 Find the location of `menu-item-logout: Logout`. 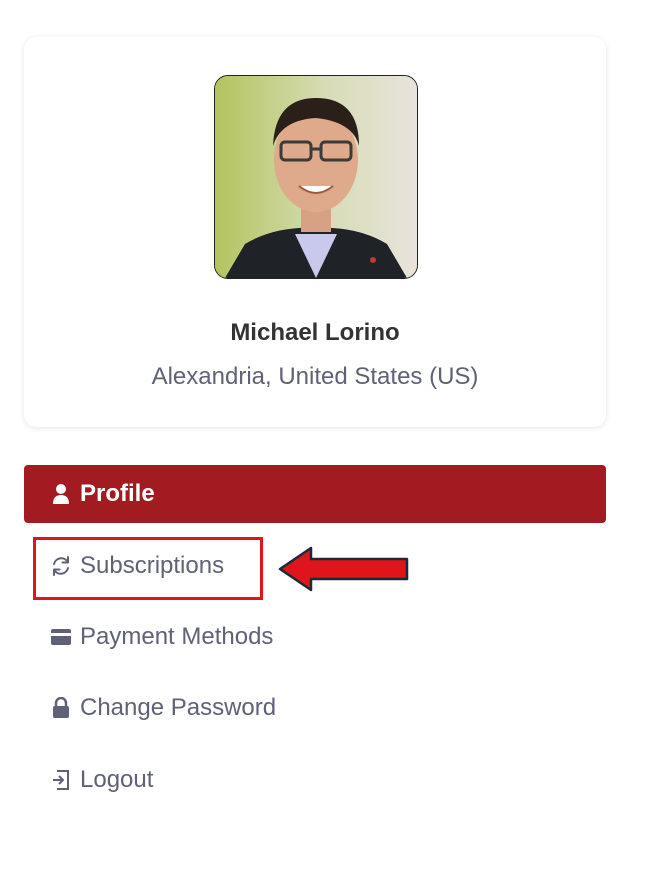

menu-item-logout: Logout is located at coordinates (315, 780).